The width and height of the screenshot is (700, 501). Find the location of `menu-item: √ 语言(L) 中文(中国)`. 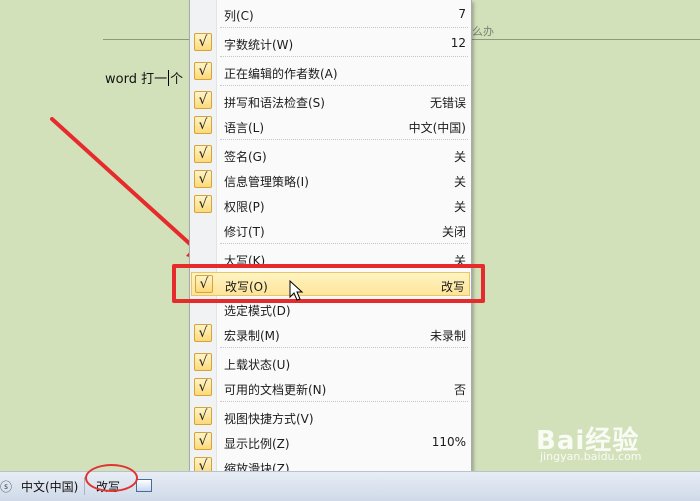

menu-item: √ 语言(L) 中文(中国) is located at coordinates (330, 126).